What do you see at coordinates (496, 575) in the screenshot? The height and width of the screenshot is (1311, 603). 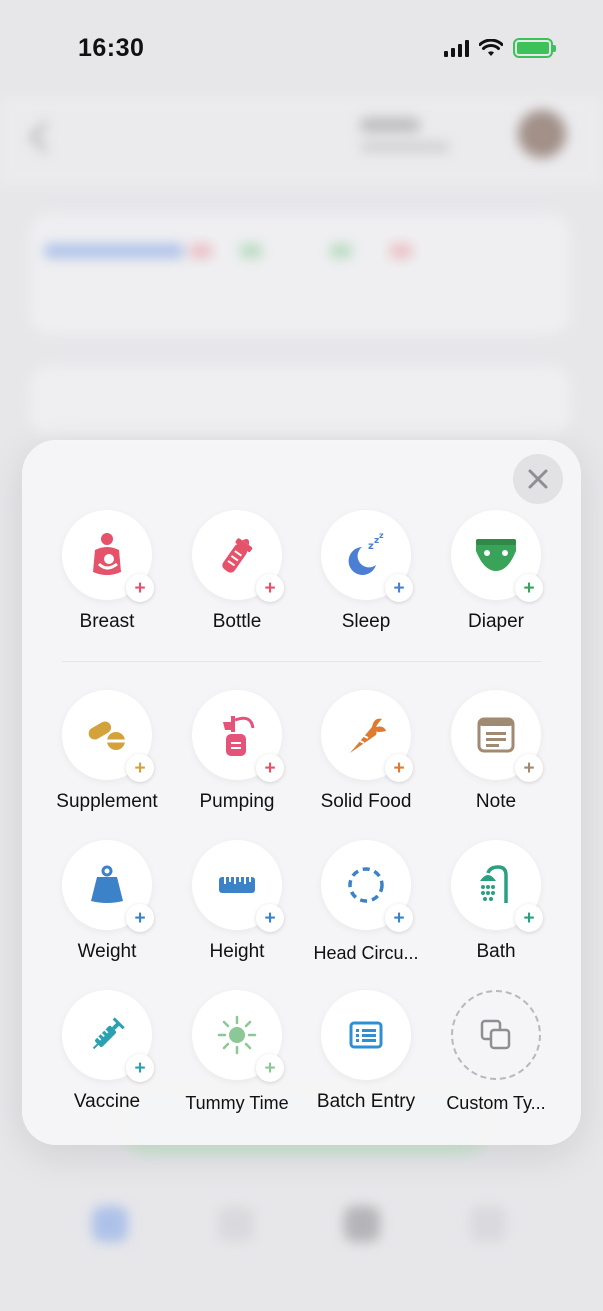 I see `tile-diaper: + Diaper` at bounding box center [496, 575].